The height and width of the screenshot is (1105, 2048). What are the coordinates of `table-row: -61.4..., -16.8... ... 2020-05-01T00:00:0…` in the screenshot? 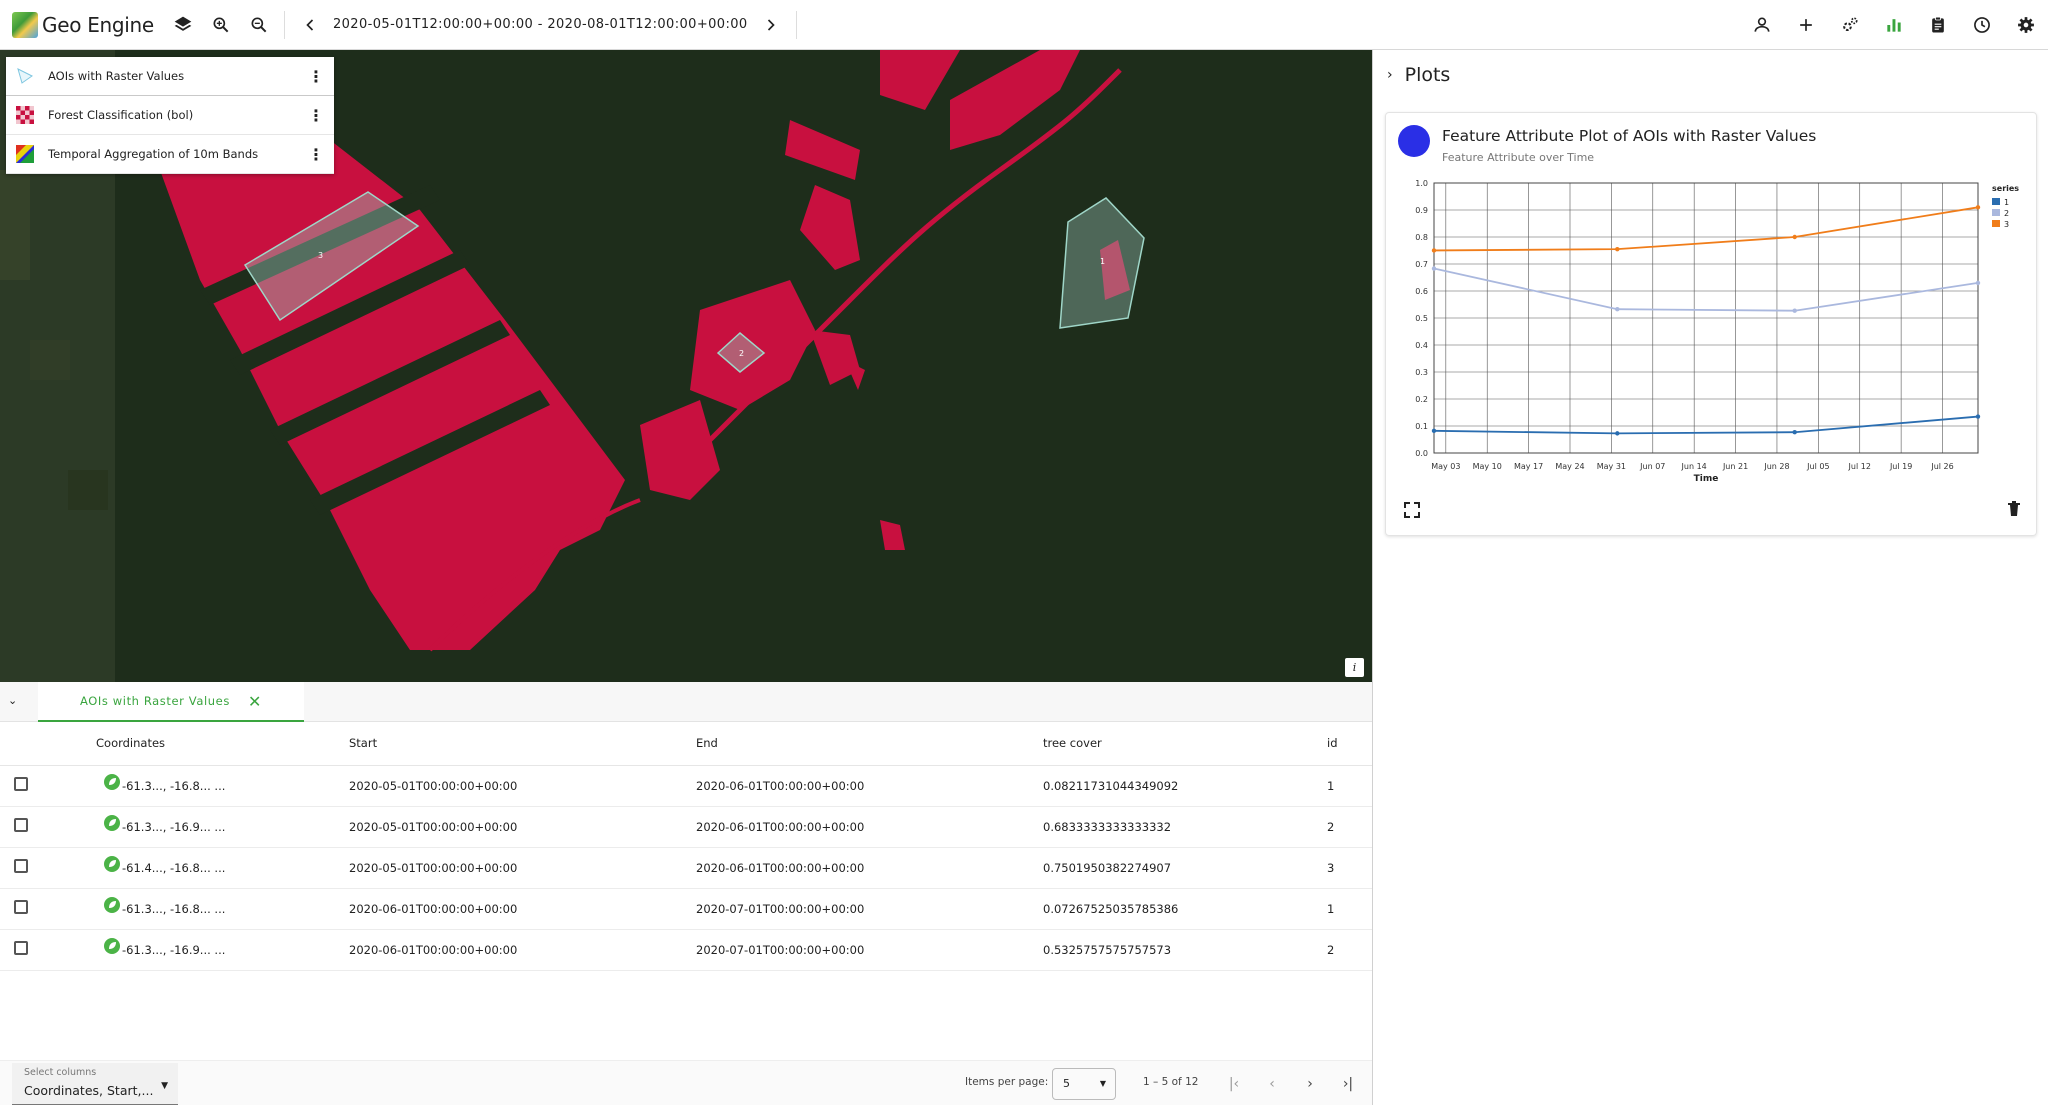 It's located at (686, 868).